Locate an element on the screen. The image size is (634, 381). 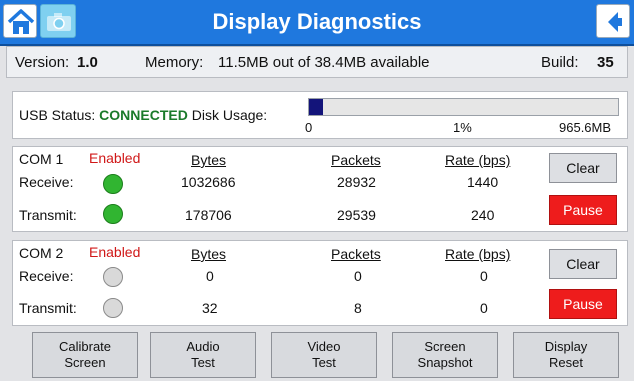
disk-scale-min: 0 is located at coordinates (309, 127).